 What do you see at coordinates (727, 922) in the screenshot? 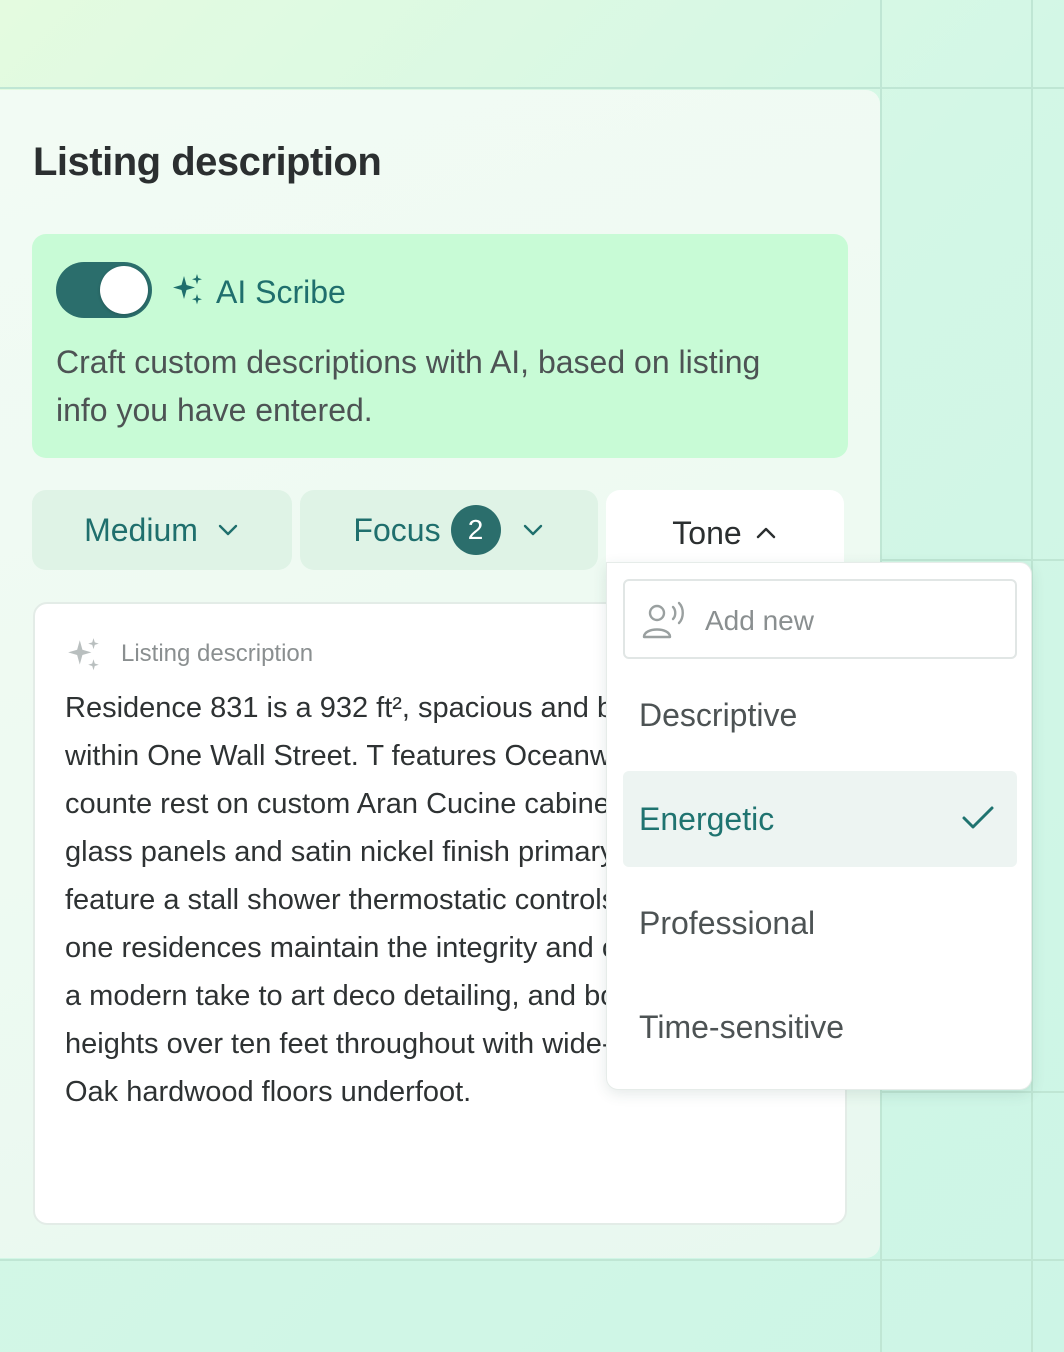
I see `tone-option-label: Professional` at bounding box center [727, 922].